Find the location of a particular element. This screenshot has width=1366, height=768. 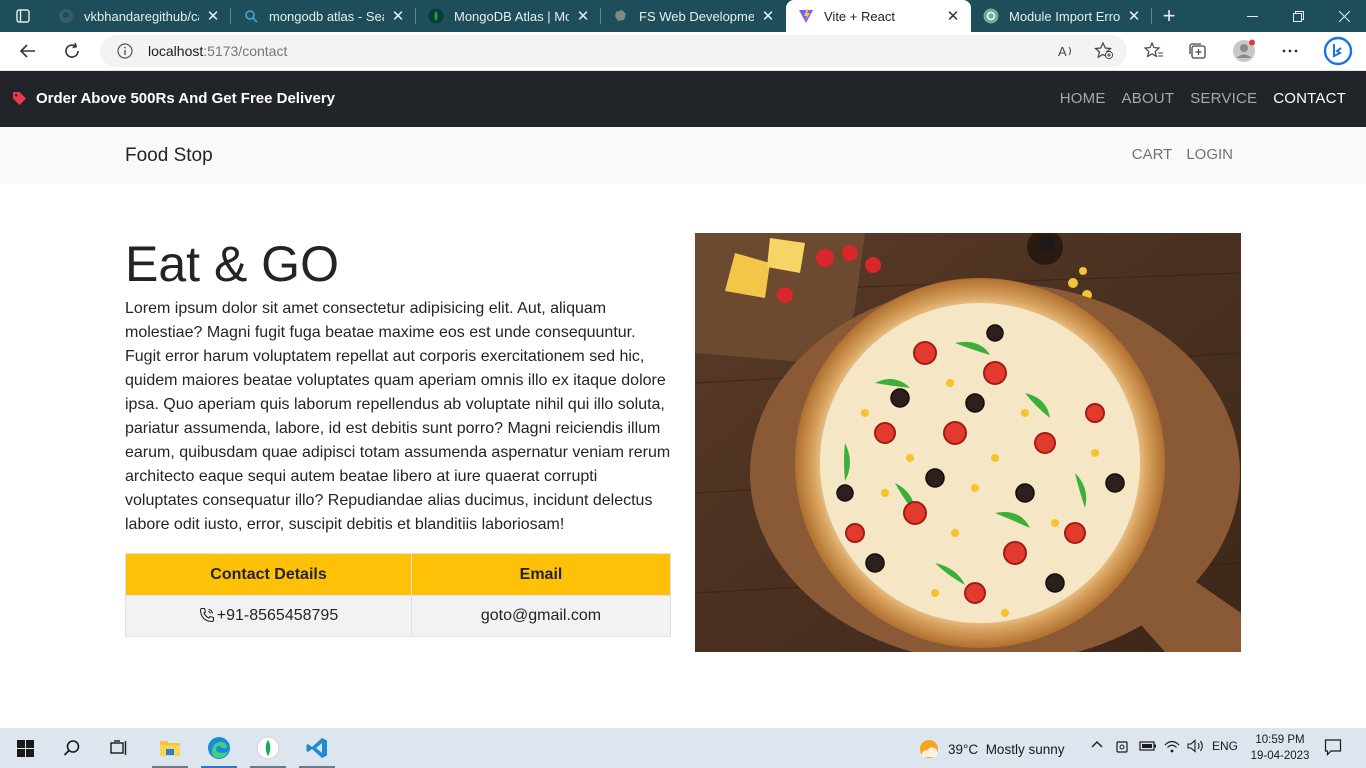

edge-icon is located at coordinates (219, 748).